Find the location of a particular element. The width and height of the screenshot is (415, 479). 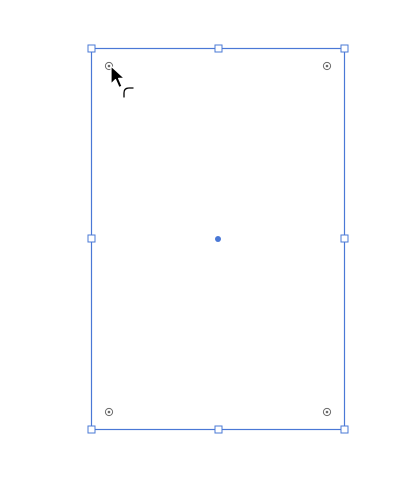

bottom-right-corner-widget is located at coordinates (327, 412).